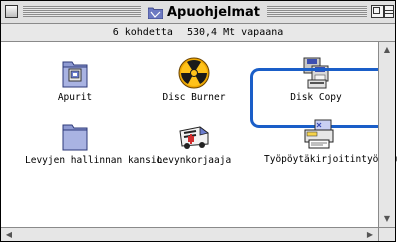 The height and width of the screenshot is (243, 397). What do you see at coordinates (194, 97) in the screenshot?
I see `item-label: Disc Burner` at bounding box center [194, 97].